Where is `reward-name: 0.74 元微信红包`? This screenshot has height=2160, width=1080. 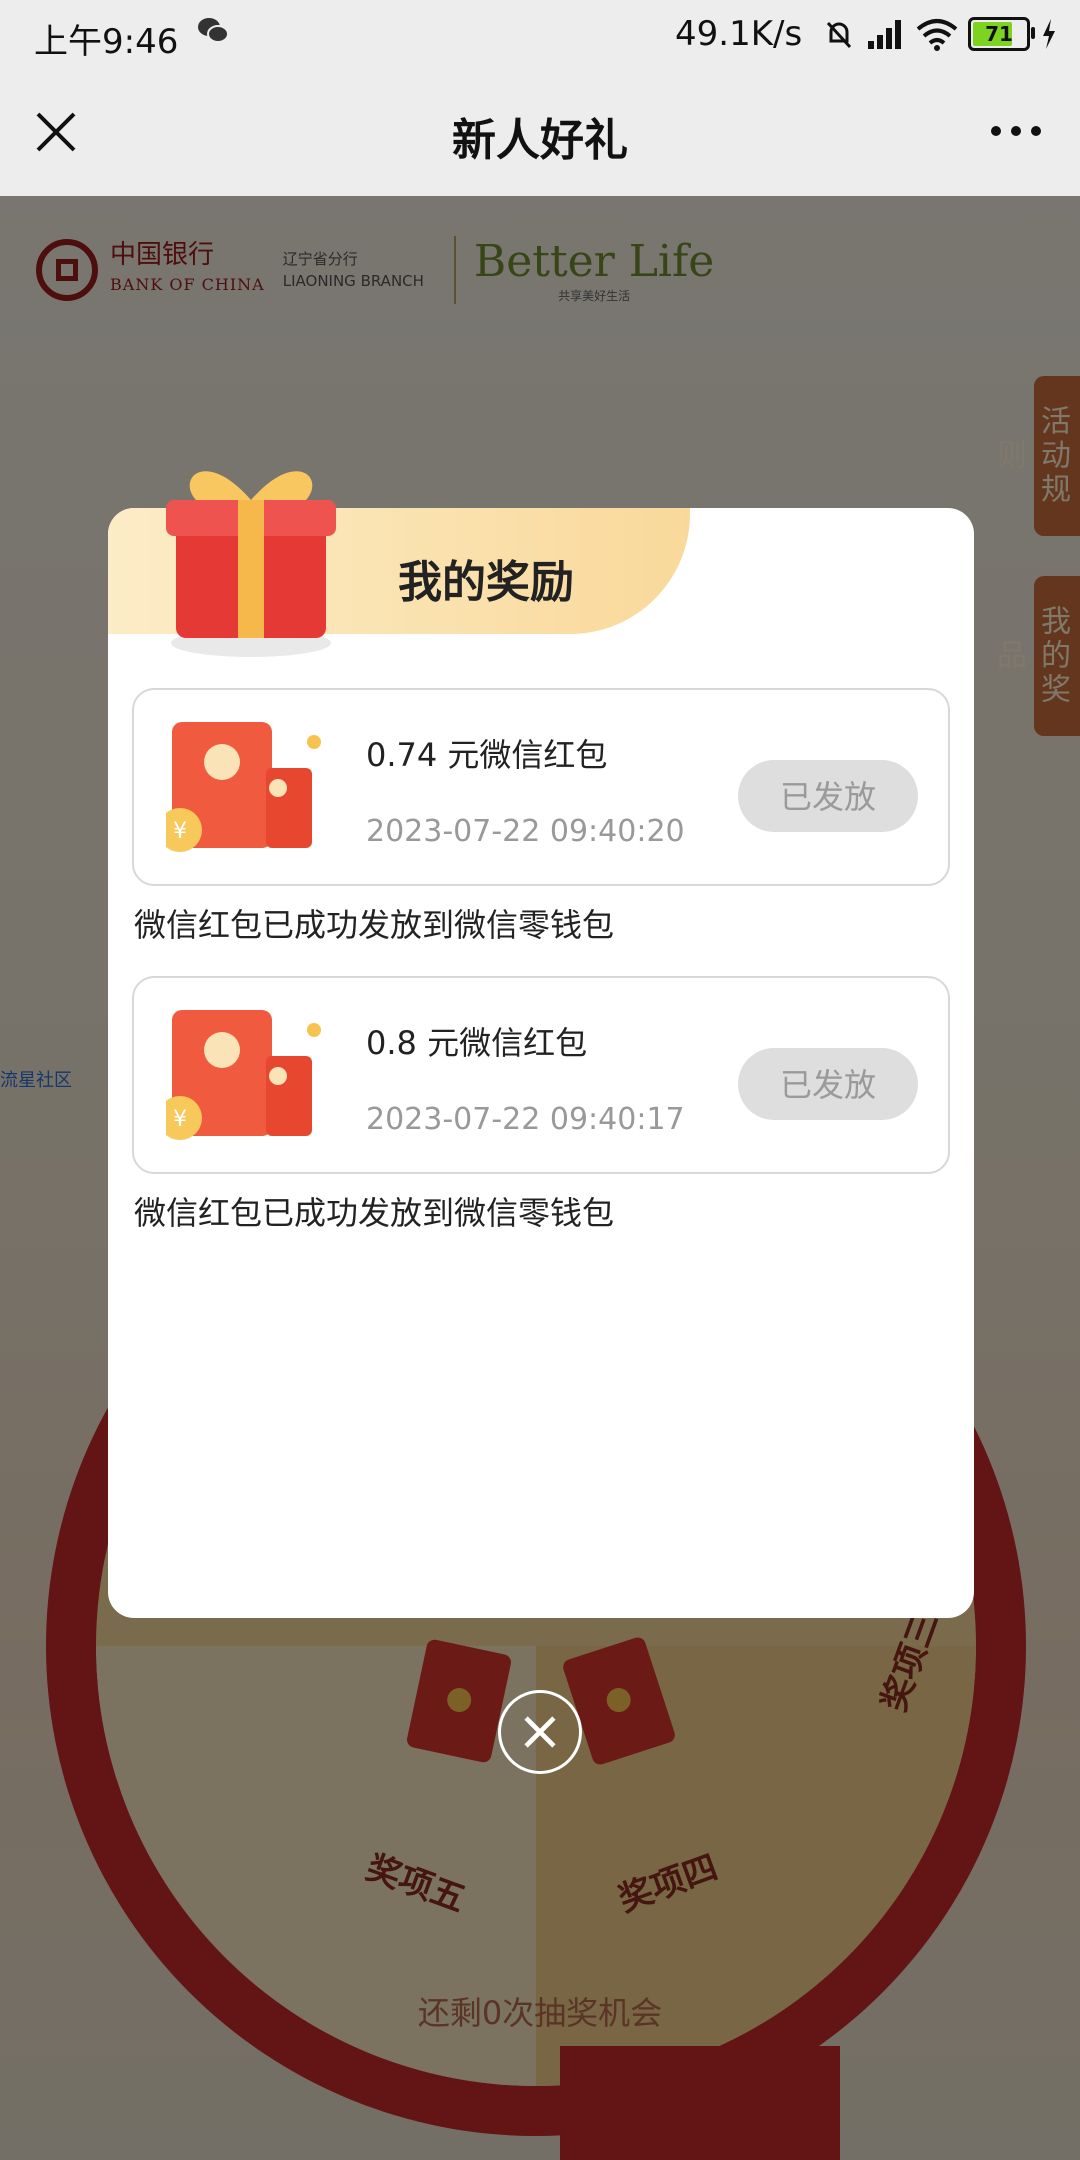
reward-name: 0.74 元微信红包 is located at coordinates (487, 755).